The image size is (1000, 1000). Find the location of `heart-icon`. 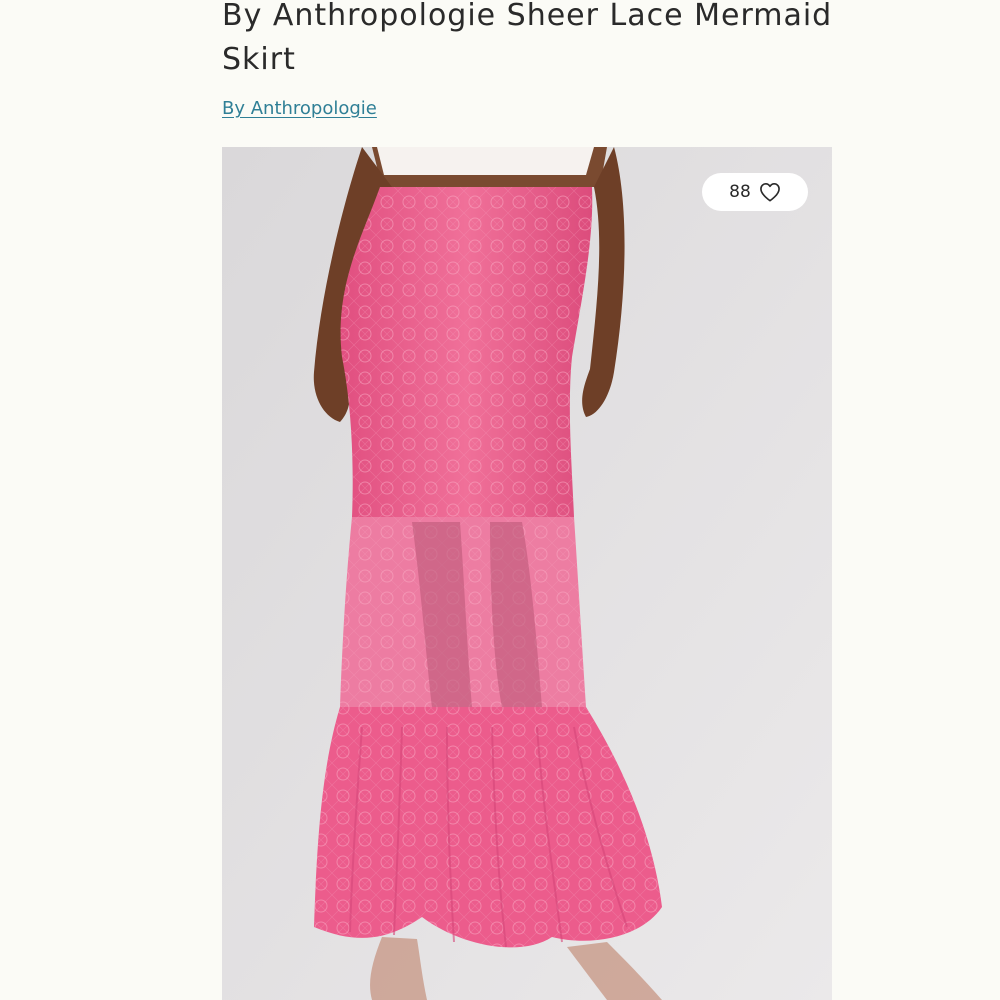

heart-icon is located at coordinates (770, 192).